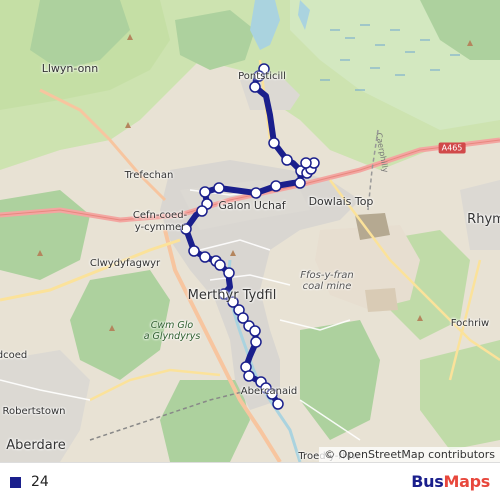 The image size is (500, 501). What do you see at coordinates (252, 205) in the screenshot?
I see `place-label-galon-uchaf: Galon Uchaf` at bounding box center [252, 205].